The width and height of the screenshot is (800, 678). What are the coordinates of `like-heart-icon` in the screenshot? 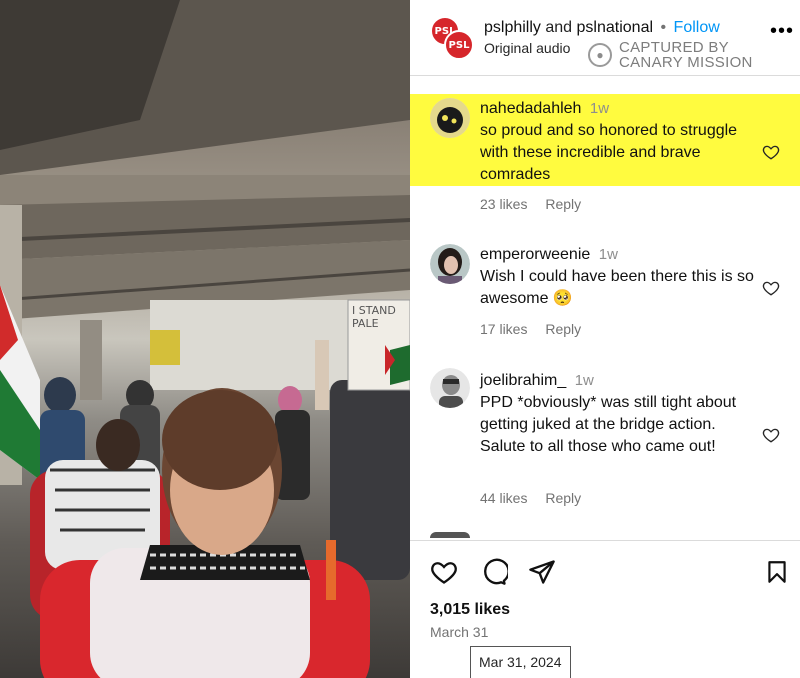 It's located at (444, 572).